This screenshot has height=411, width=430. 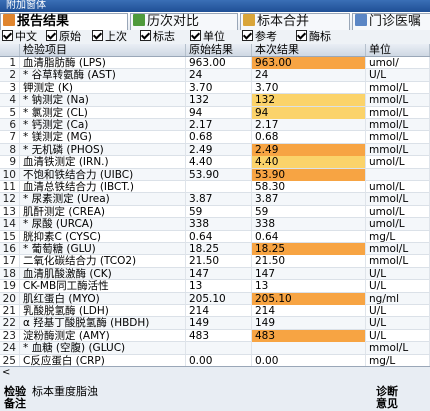 What do you see at coordinates (9, 373) in the screenshot?
I see `scroll-left-arrow-icon: <` at bounding box center [9, 373].